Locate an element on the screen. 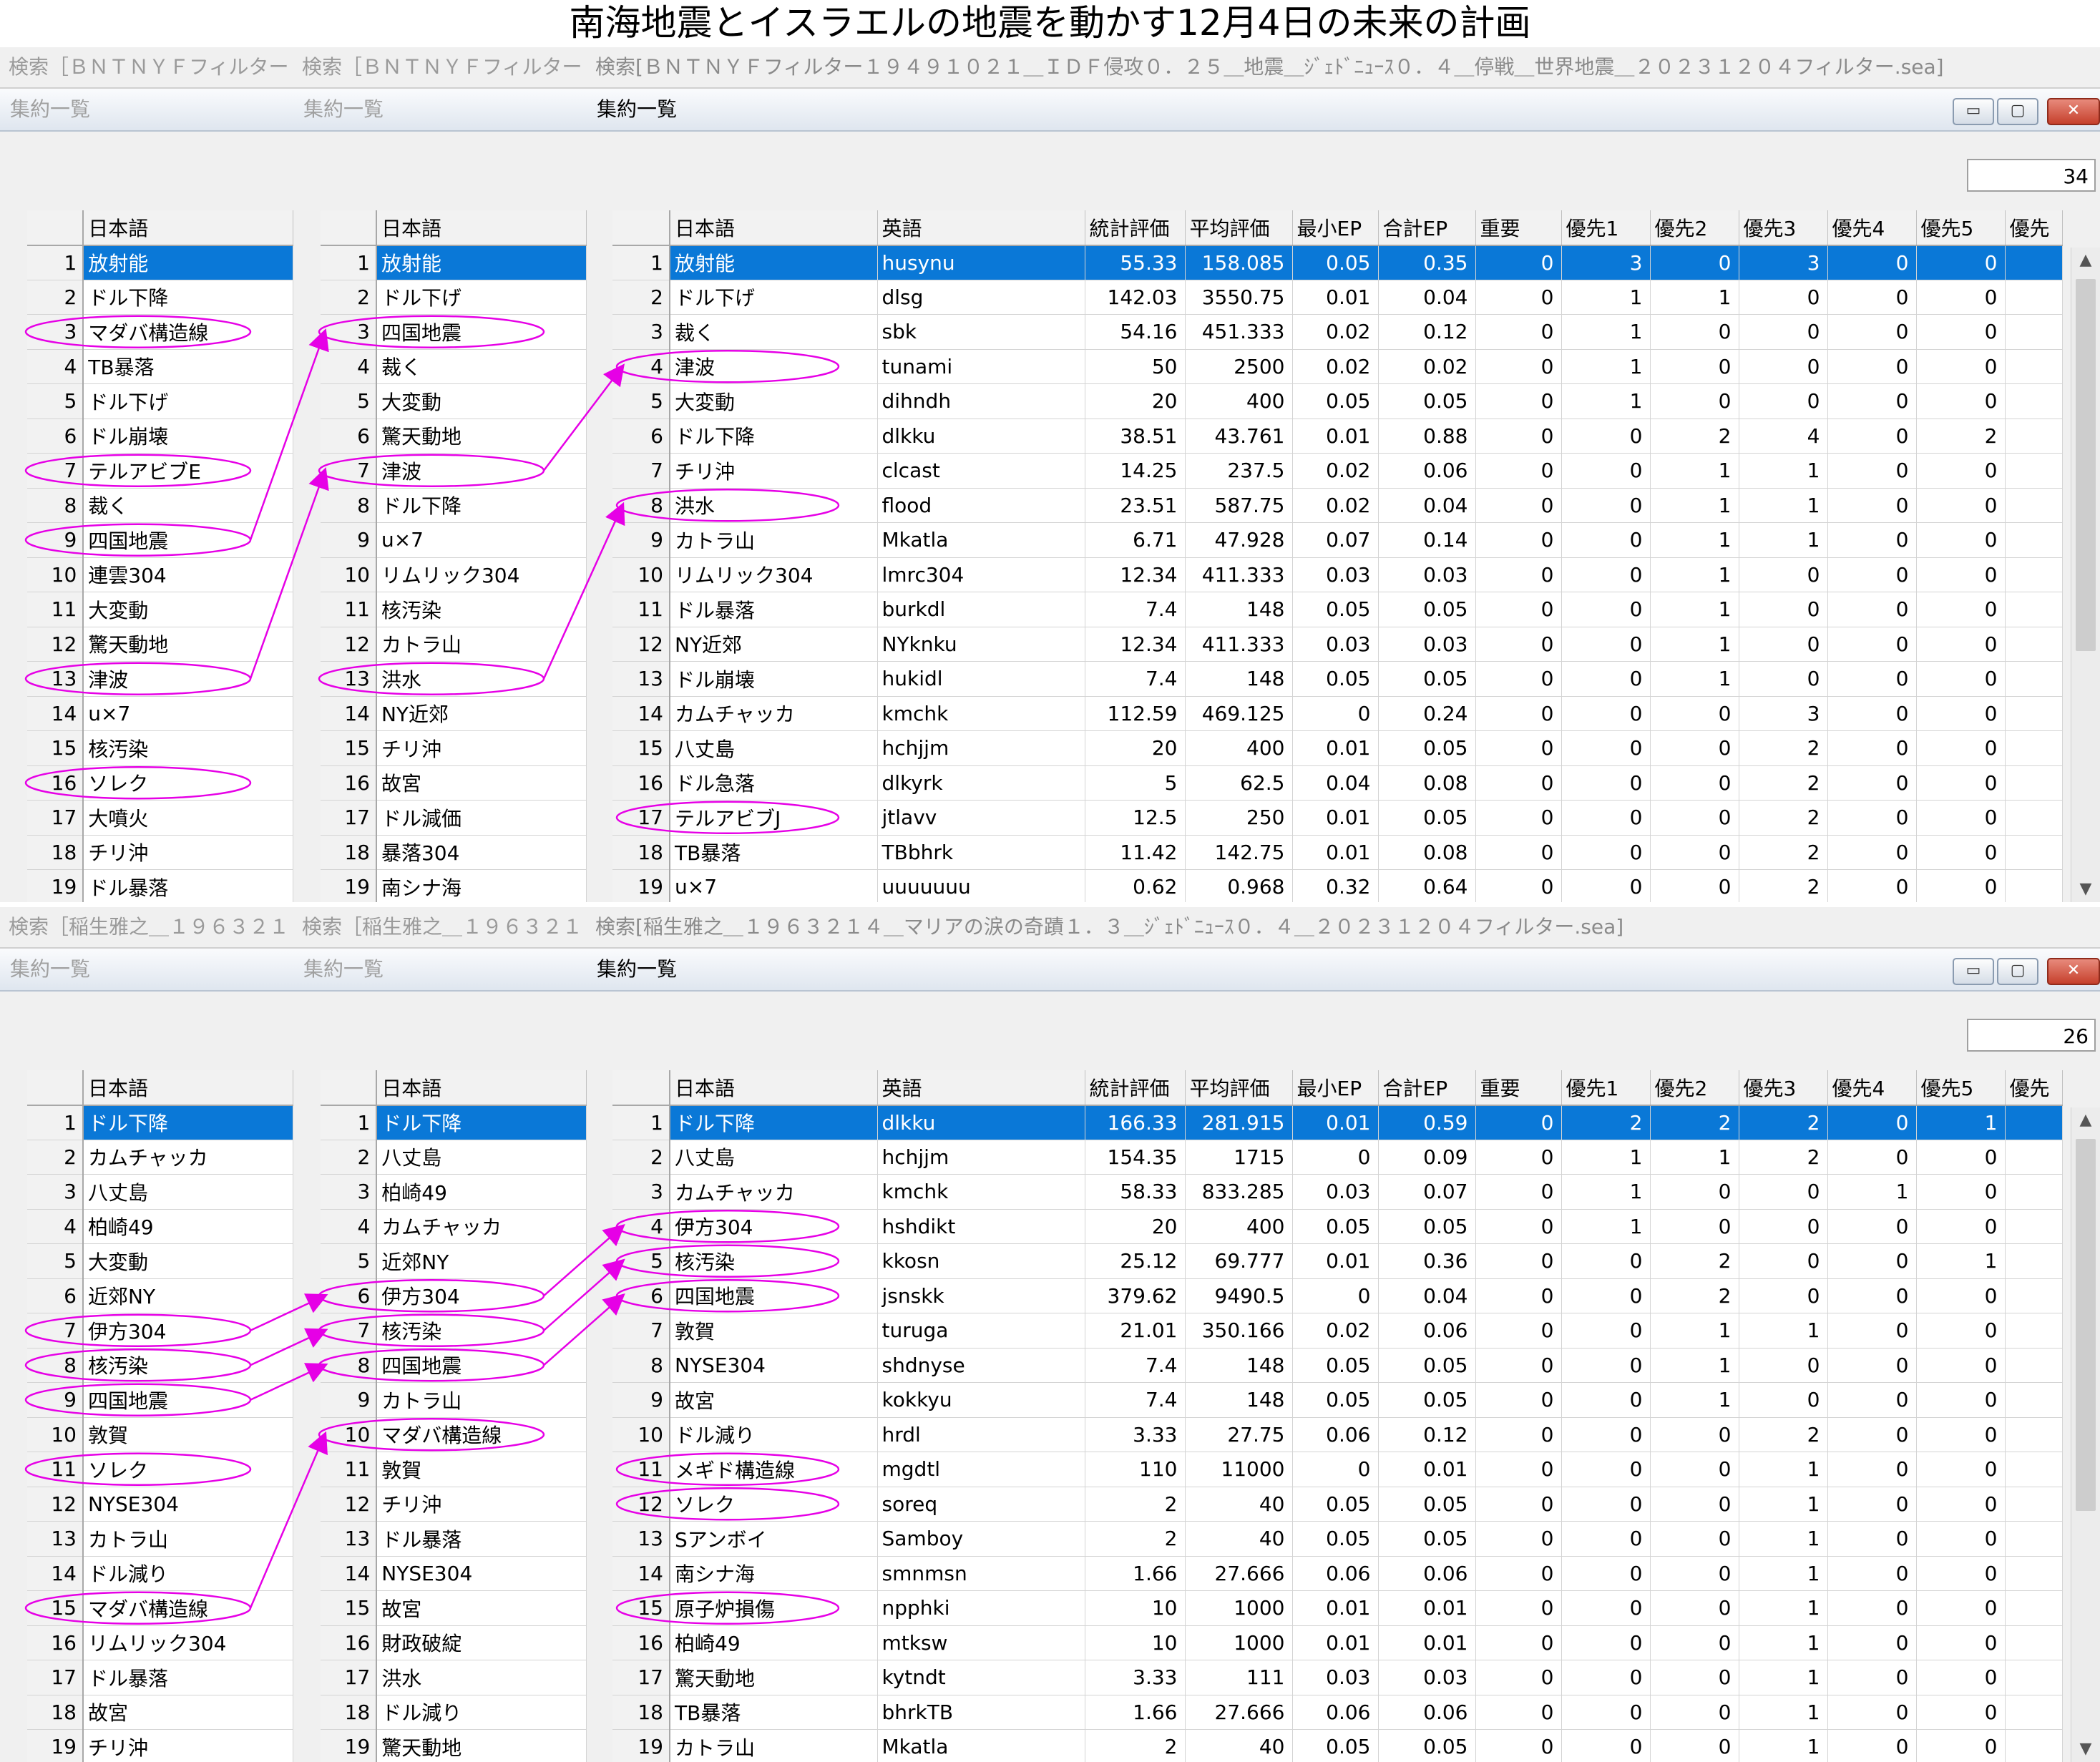 This screenshot has height=1762, width=2100. table-row: 14 NY近郊 is located at coordinates (454, 713).